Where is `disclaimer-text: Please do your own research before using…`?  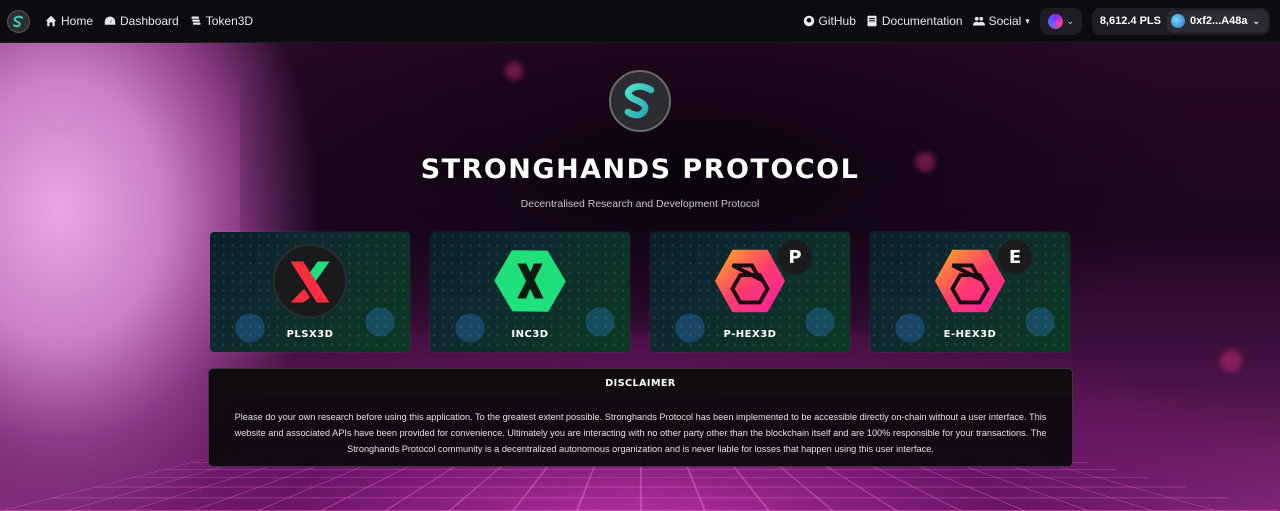 disclaimer-text: Please do your own research before using… is located at coordinates (640, 433).